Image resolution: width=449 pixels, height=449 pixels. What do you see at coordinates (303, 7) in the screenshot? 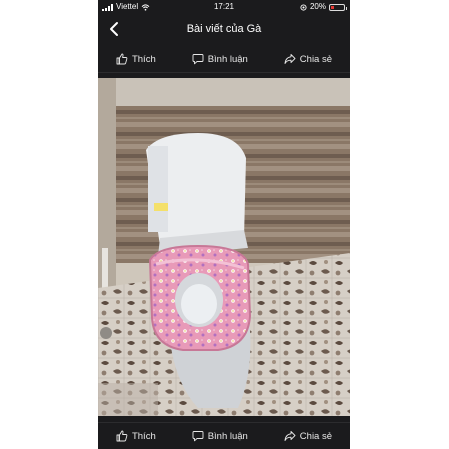
I see `location-icon` at bounding box center [303, 7].